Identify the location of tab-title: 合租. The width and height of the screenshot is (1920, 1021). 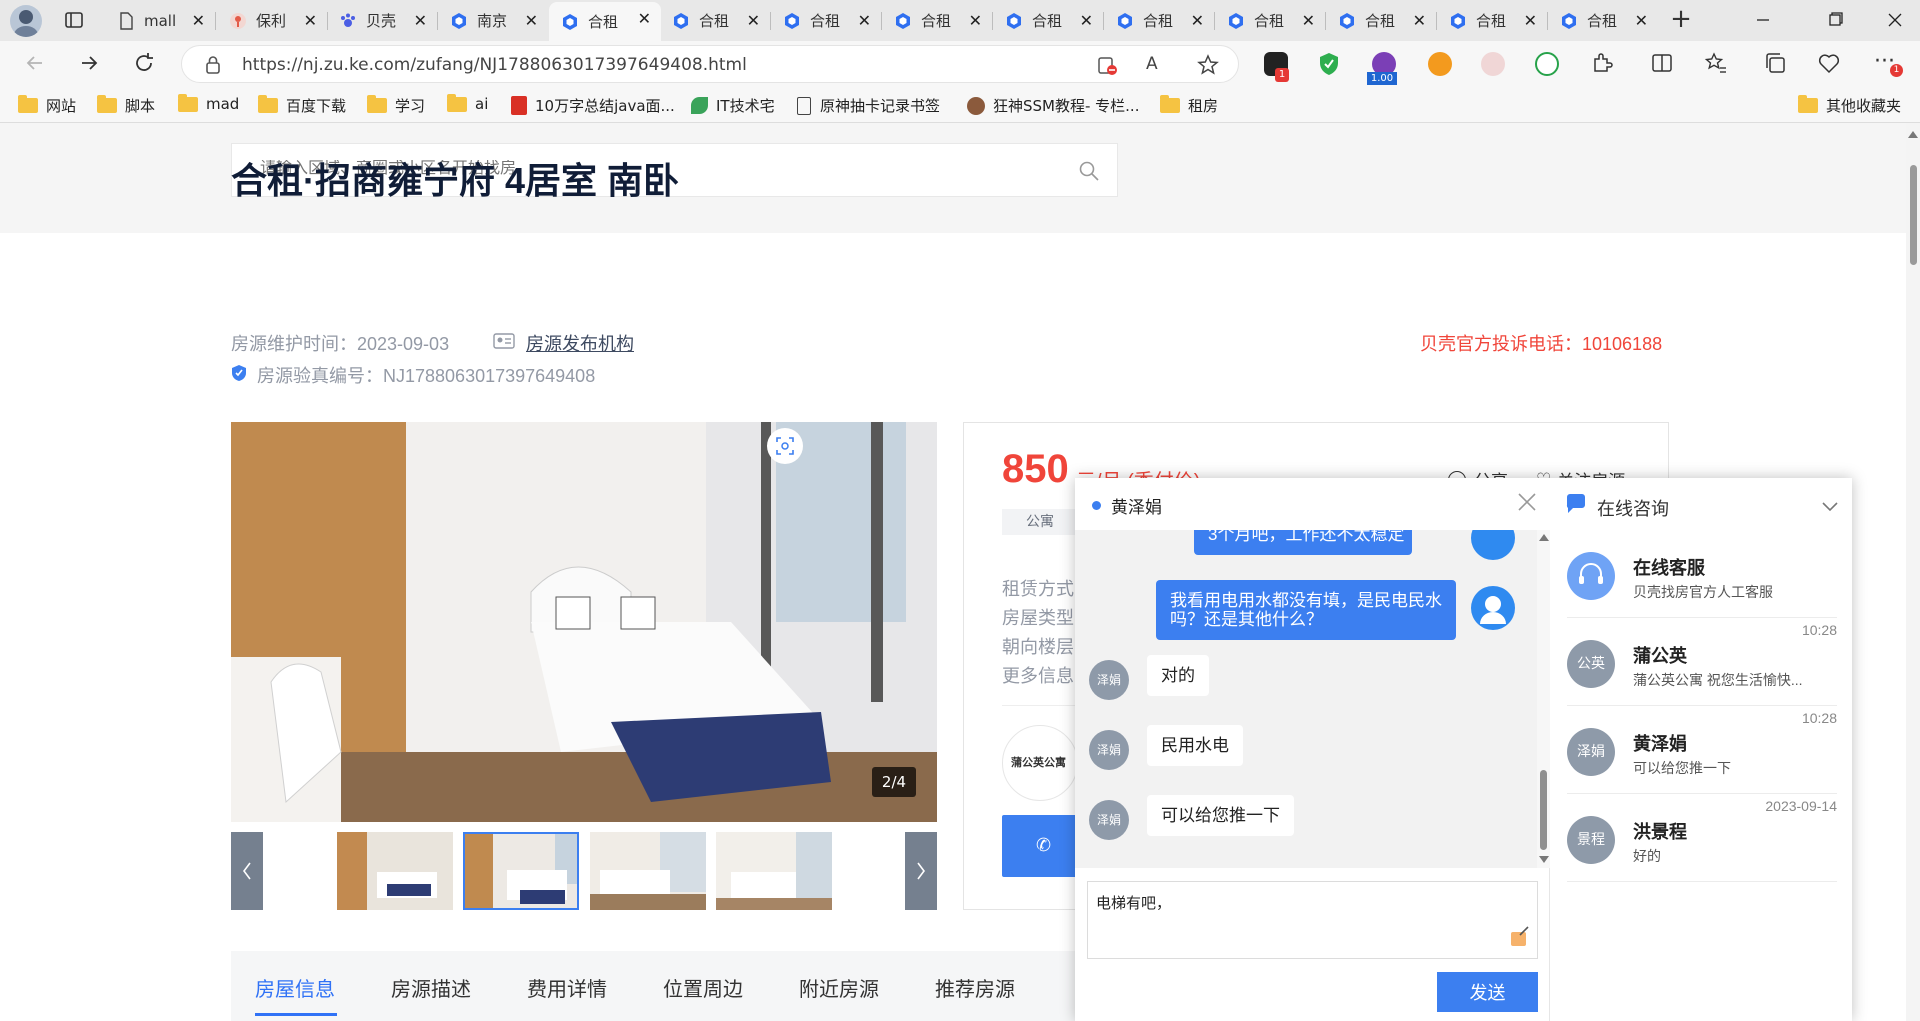
(1602, 21).